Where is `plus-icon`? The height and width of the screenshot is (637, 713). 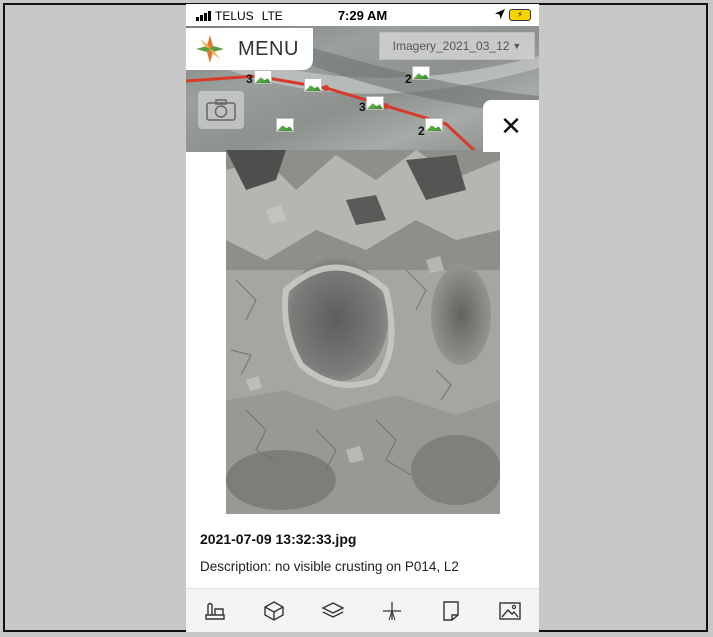
plus-icon is located at coordinates (391, 611).